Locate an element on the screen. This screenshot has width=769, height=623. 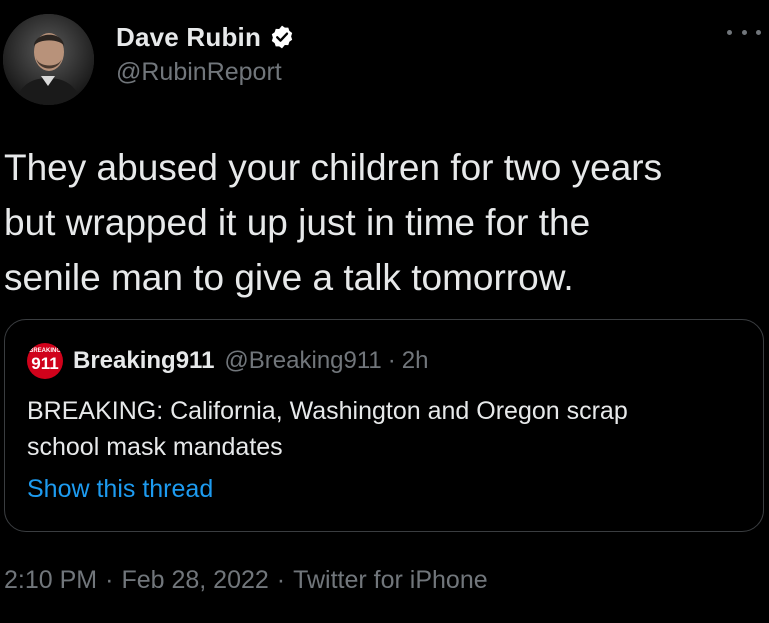
show-thread-link: Show this thread is located at coordinates (120, 489).